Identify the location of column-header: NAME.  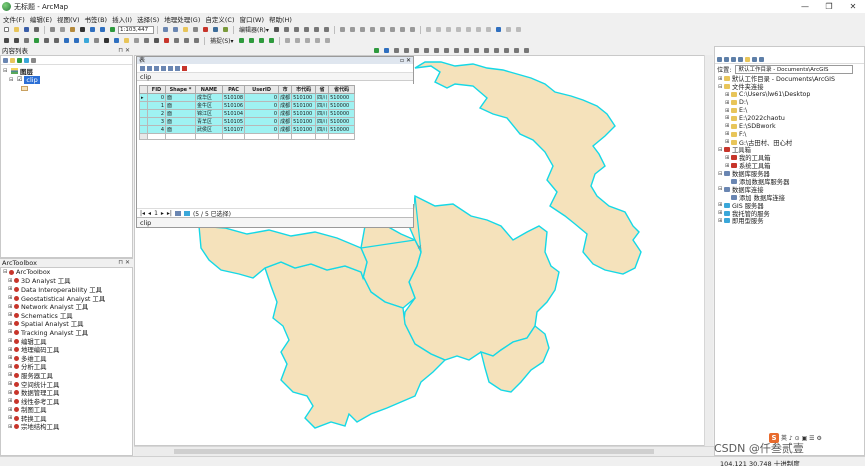
(209, 89).